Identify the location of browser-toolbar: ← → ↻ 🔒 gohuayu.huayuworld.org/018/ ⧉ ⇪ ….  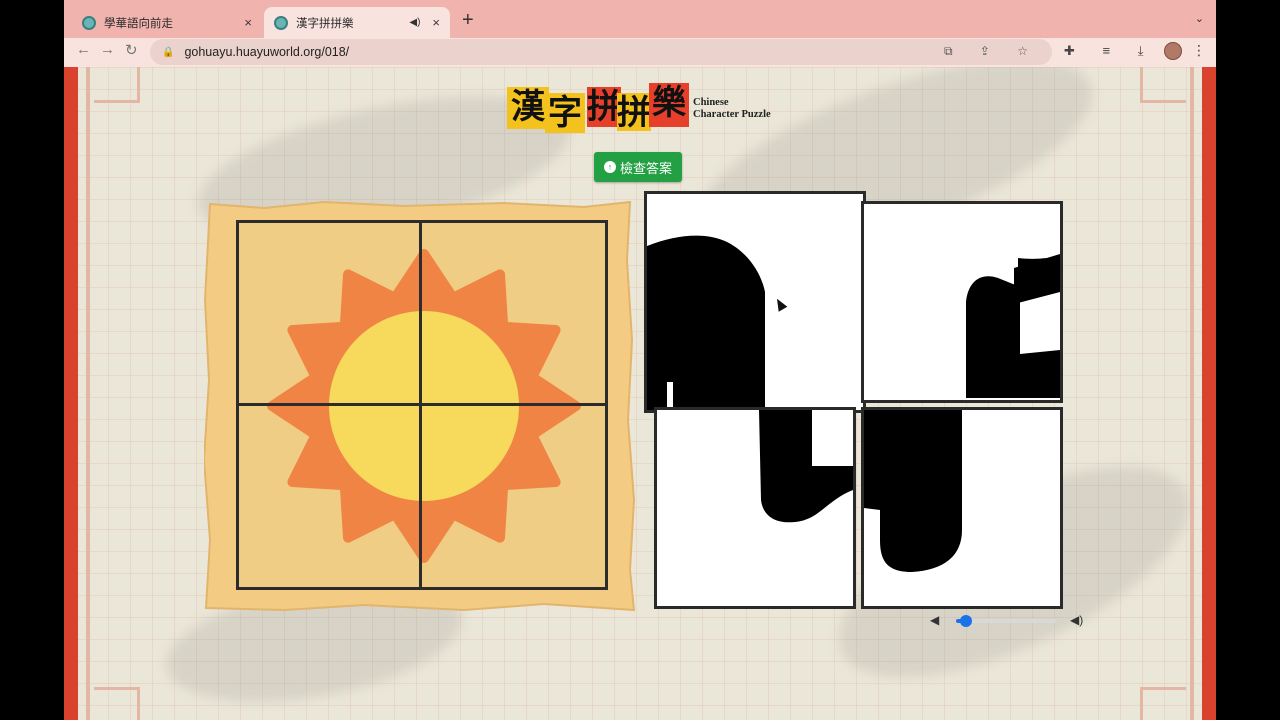
(640, 52).